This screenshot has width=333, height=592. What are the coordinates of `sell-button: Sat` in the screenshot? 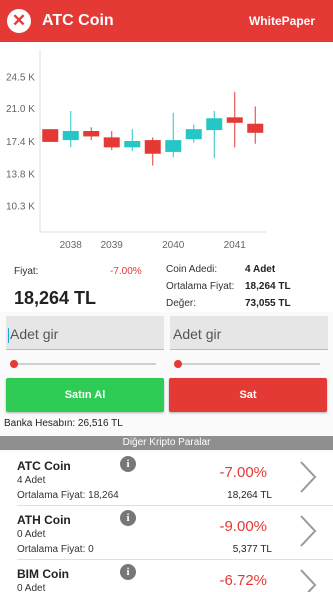 It's located at (248, 395).